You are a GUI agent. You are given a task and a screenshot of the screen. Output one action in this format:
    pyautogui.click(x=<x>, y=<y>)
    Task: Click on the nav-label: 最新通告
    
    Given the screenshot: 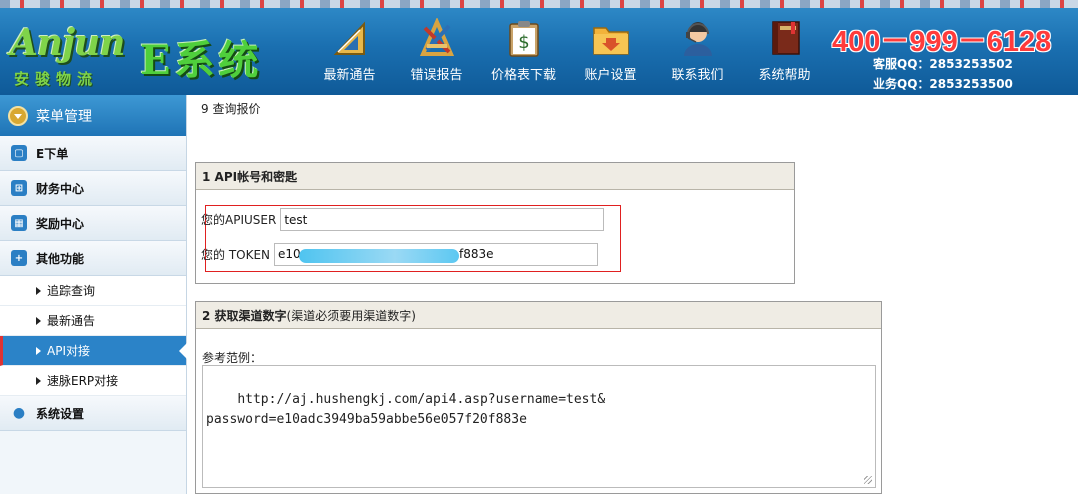 What is the action you would take?
    pyautogui.click(x=349, y=75)
    